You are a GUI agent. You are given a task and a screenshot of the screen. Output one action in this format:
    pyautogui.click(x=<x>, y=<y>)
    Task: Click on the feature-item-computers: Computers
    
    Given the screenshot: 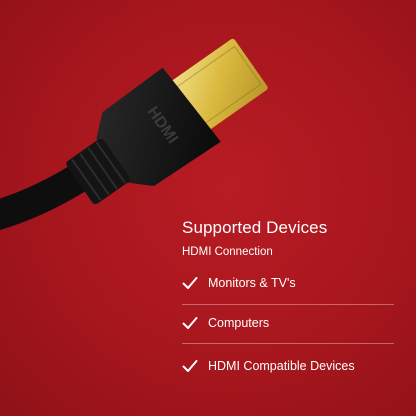 What is the action you would take?
    pyautogui.click(x=292, y=323)
    